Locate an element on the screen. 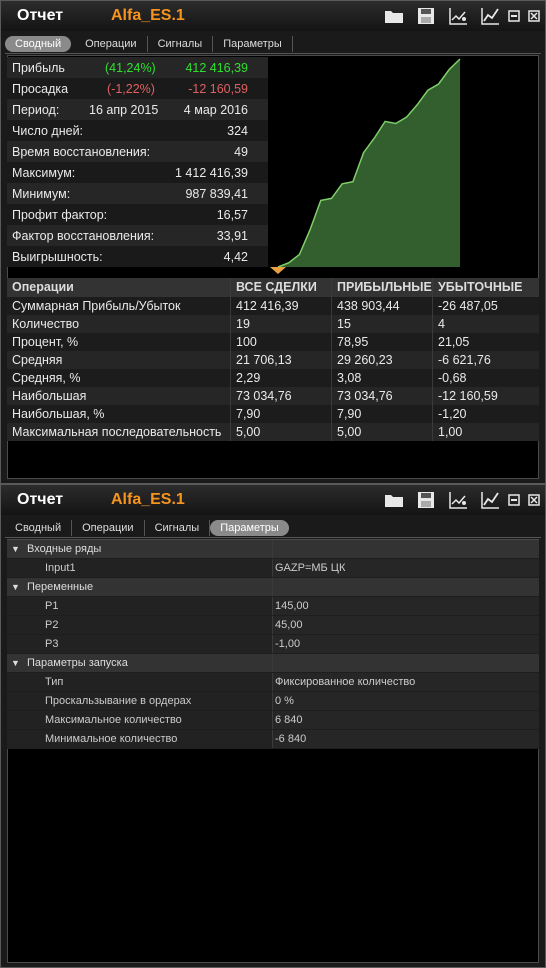 The image size is (546, 968). stat-value: 16,57 is located at coordinates (232, 214).